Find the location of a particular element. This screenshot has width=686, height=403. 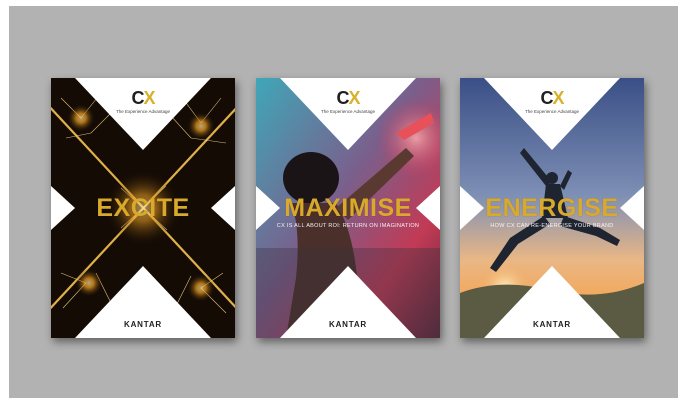

cover-headline: ENERGISE is located at coordinates (552, 208).